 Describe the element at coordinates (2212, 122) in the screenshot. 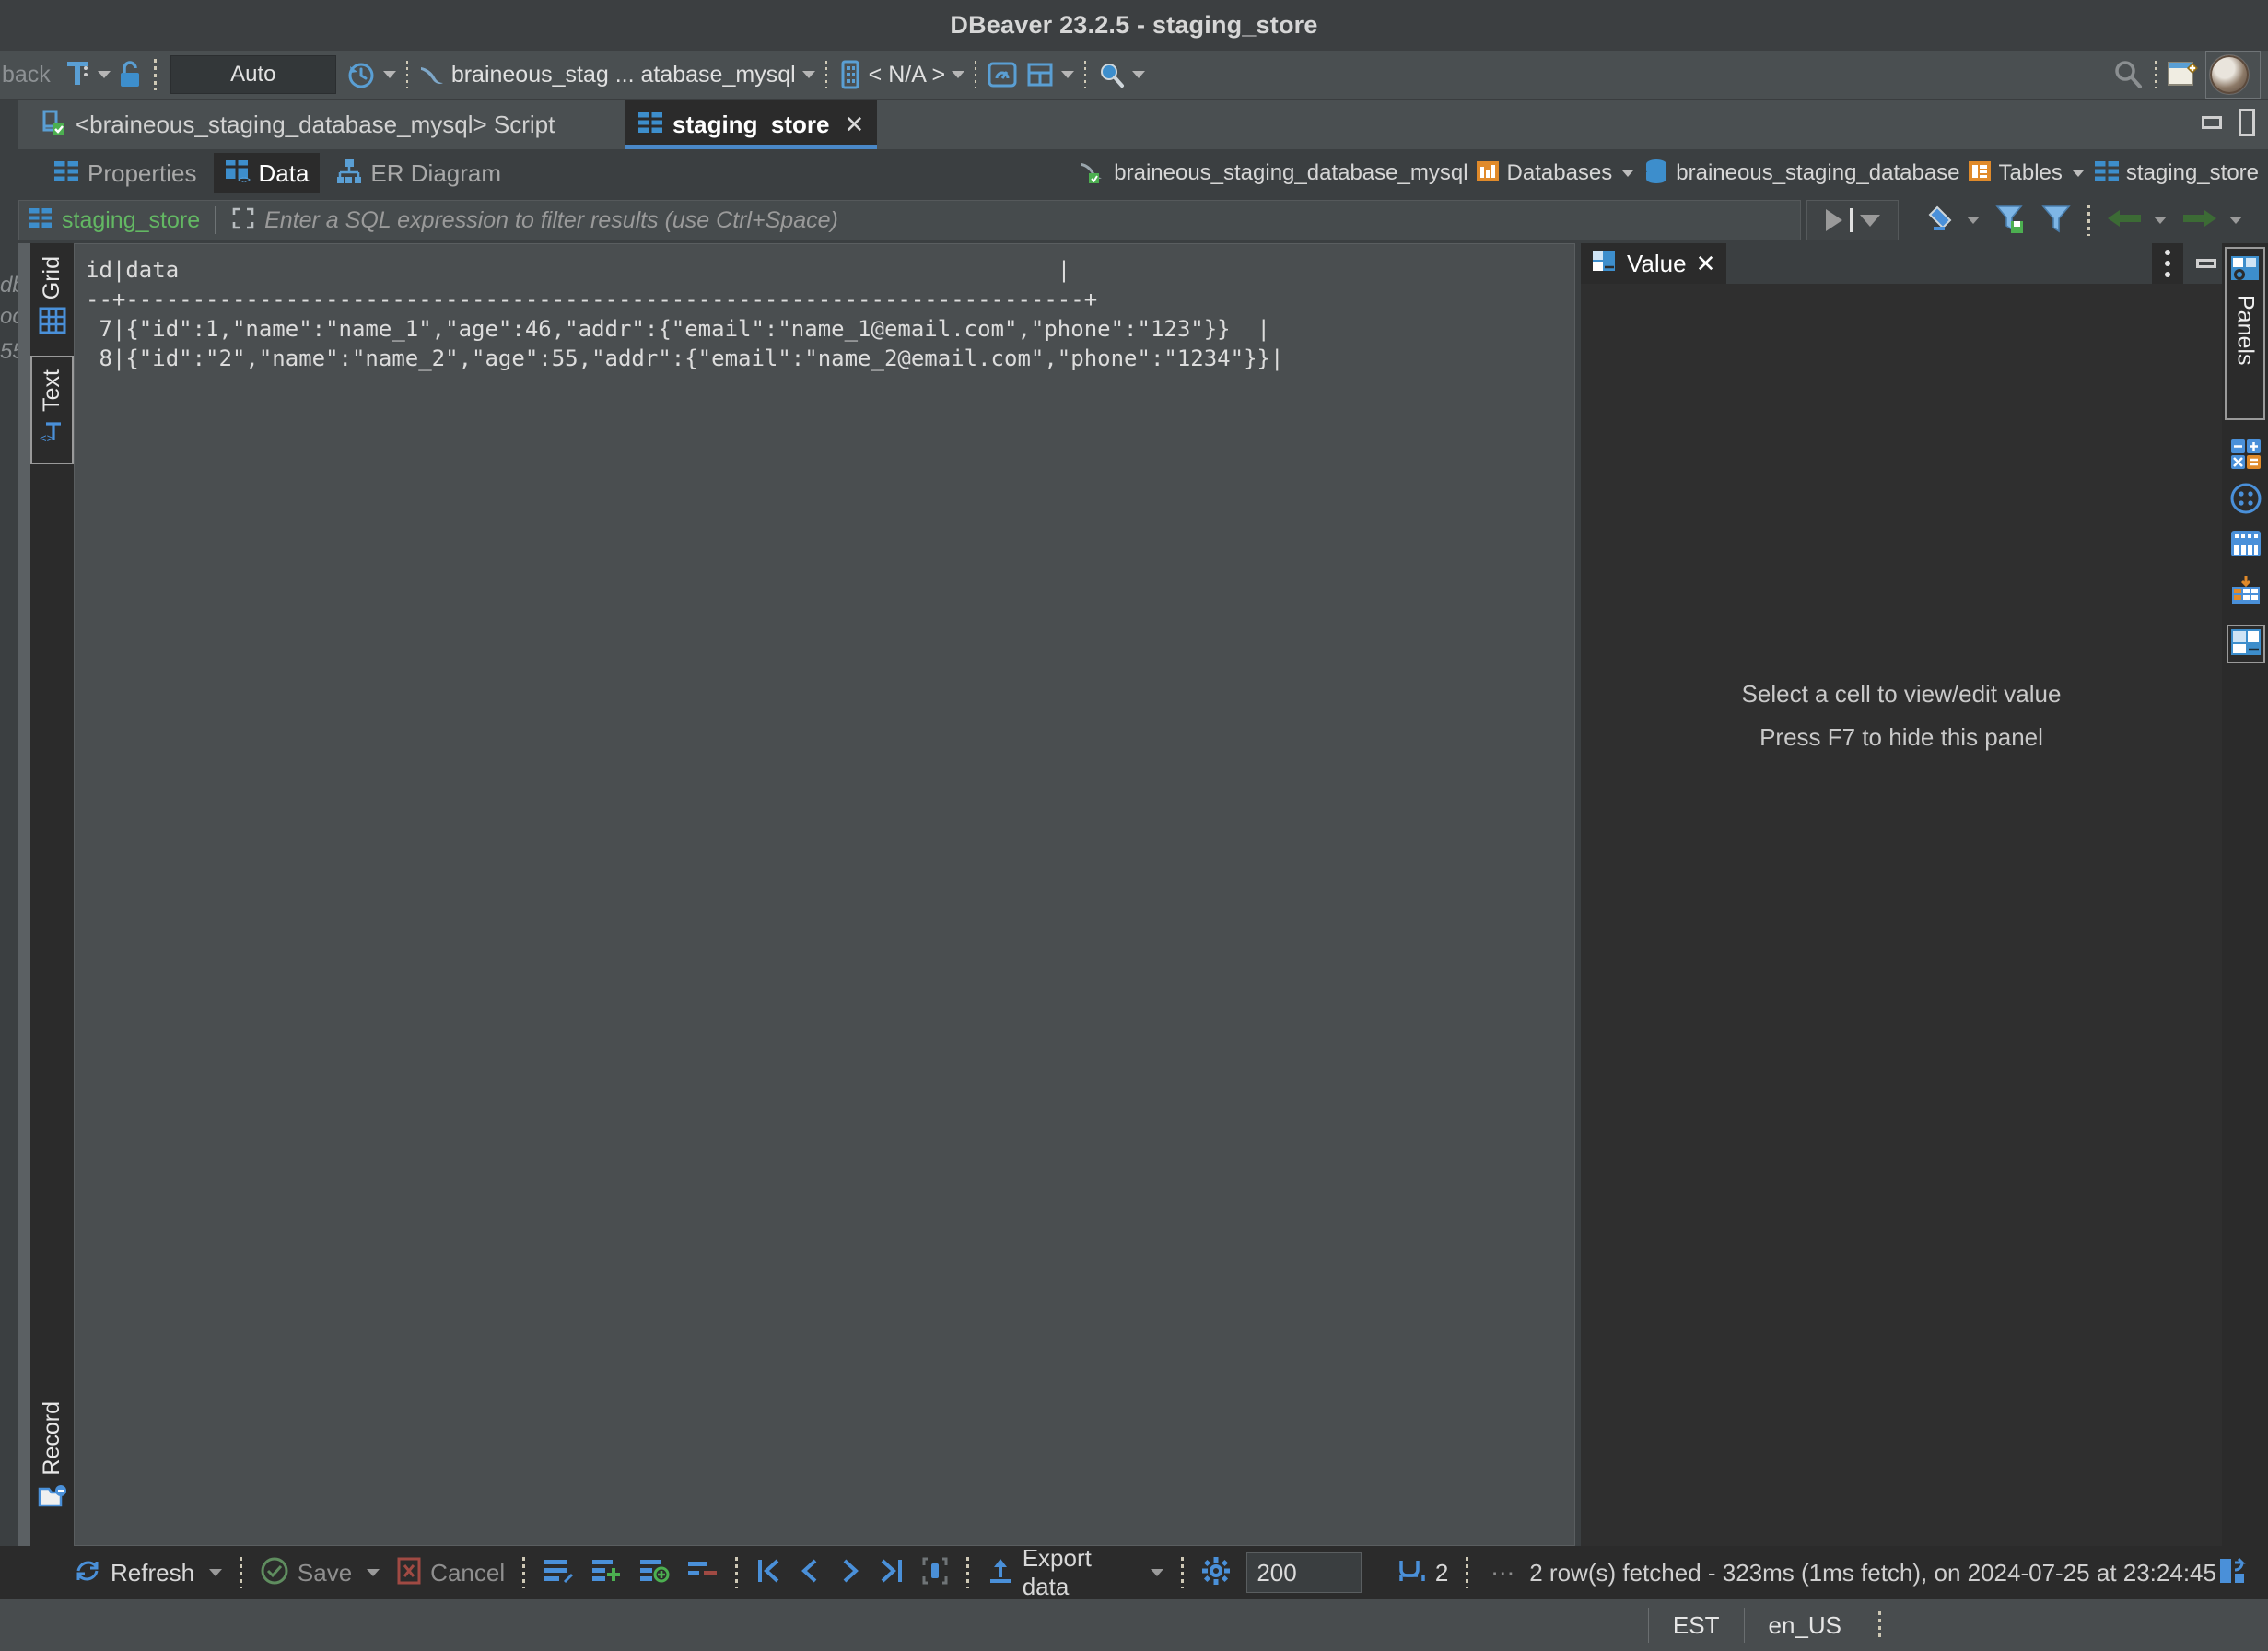

I see `minimize-button` at that location.